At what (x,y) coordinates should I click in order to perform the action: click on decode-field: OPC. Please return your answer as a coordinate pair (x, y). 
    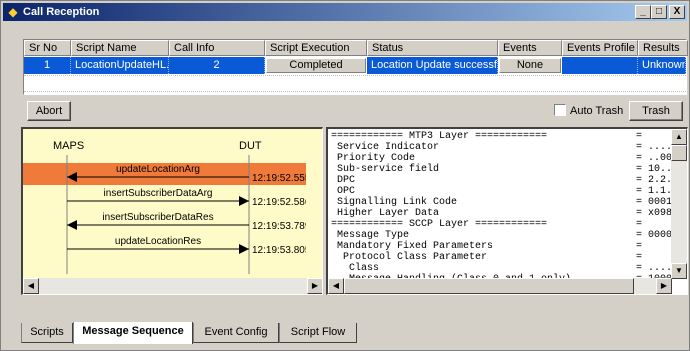
    Looking at the image, I should click on (343, 191).